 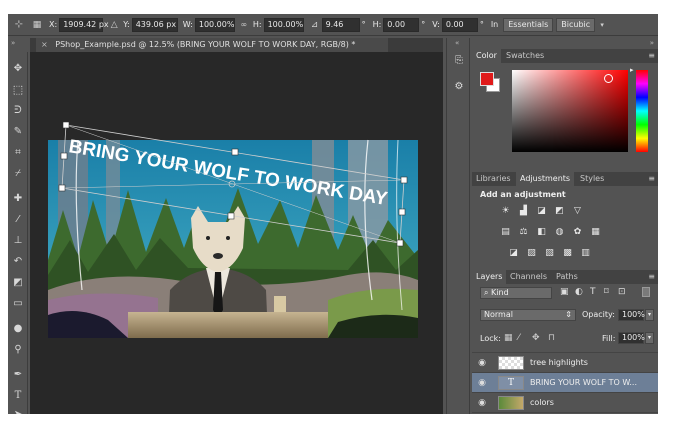 What do you see at coordinates (585, 253) in the screenshot?
I see `gradient-map-icon: ▥` at bounding box center [585, 253].